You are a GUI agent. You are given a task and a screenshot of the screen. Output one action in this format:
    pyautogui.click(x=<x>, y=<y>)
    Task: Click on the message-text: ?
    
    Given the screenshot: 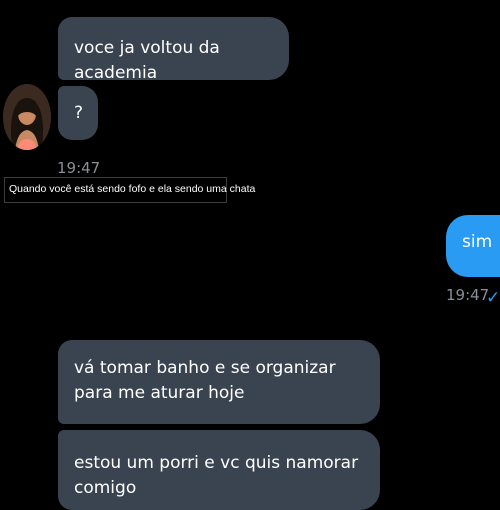 What is the action you would take?
    pyautogui.click(x=79, y=113)
    